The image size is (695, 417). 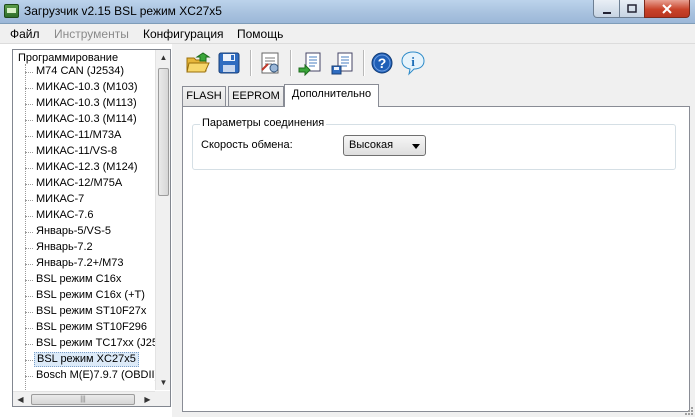 What do you see at coordinates (86, 359) in the screenshot?
I see `tree-item-label: BSL режим XC27x5` at bounding box center [86, 359].